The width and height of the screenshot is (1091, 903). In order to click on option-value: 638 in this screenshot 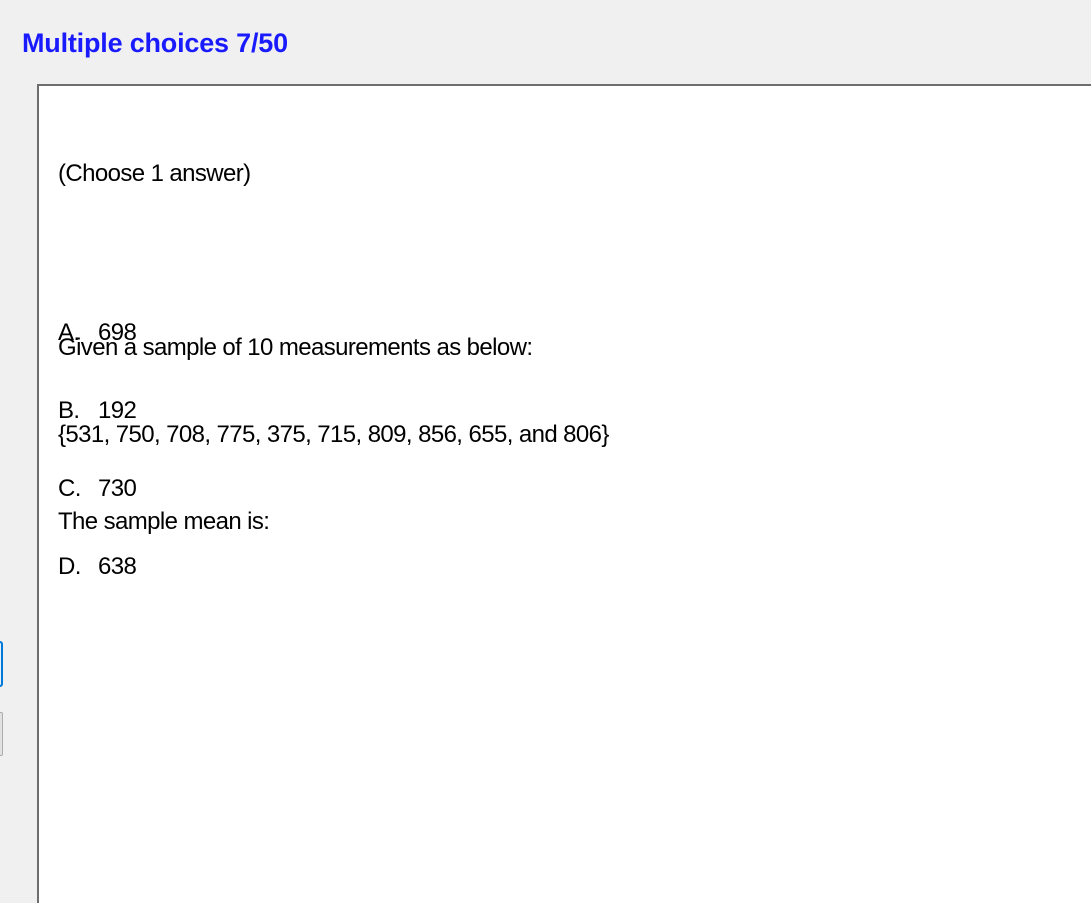, I will do `click(117, 566)`.